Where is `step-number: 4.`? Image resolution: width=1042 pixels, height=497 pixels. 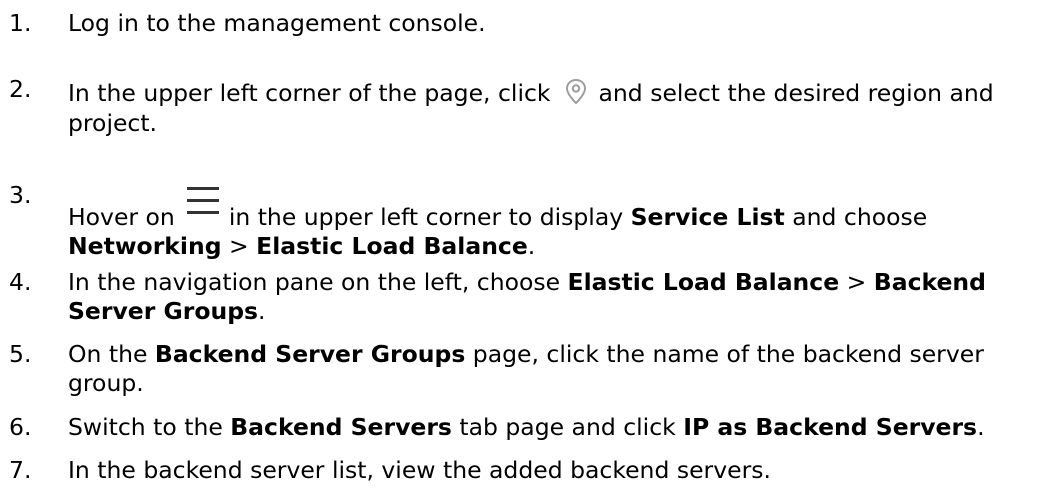
step-number: 4. is located at coordinates (20, 282).